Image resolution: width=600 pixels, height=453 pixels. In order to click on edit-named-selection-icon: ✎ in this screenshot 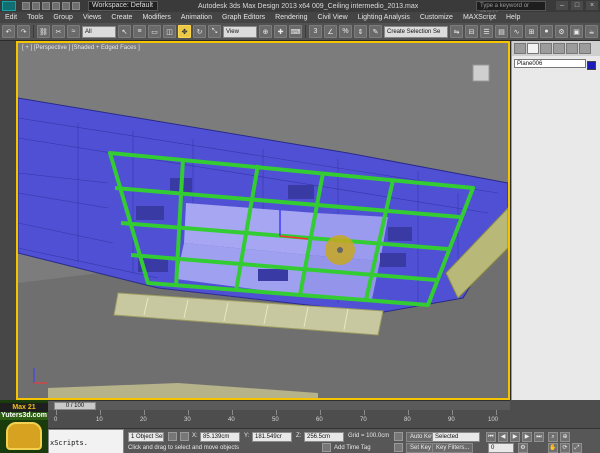, I will do `click(375, 31)`.